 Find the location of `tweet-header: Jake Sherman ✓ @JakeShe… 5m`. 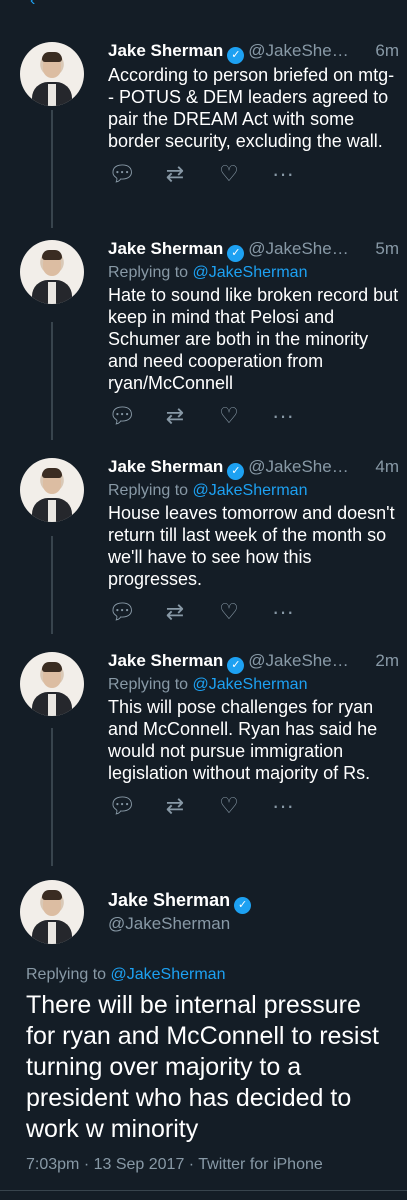

tweet-header: Jake Sherman ✓ @JakeShe… 5m is located at coordinates (253, 250).